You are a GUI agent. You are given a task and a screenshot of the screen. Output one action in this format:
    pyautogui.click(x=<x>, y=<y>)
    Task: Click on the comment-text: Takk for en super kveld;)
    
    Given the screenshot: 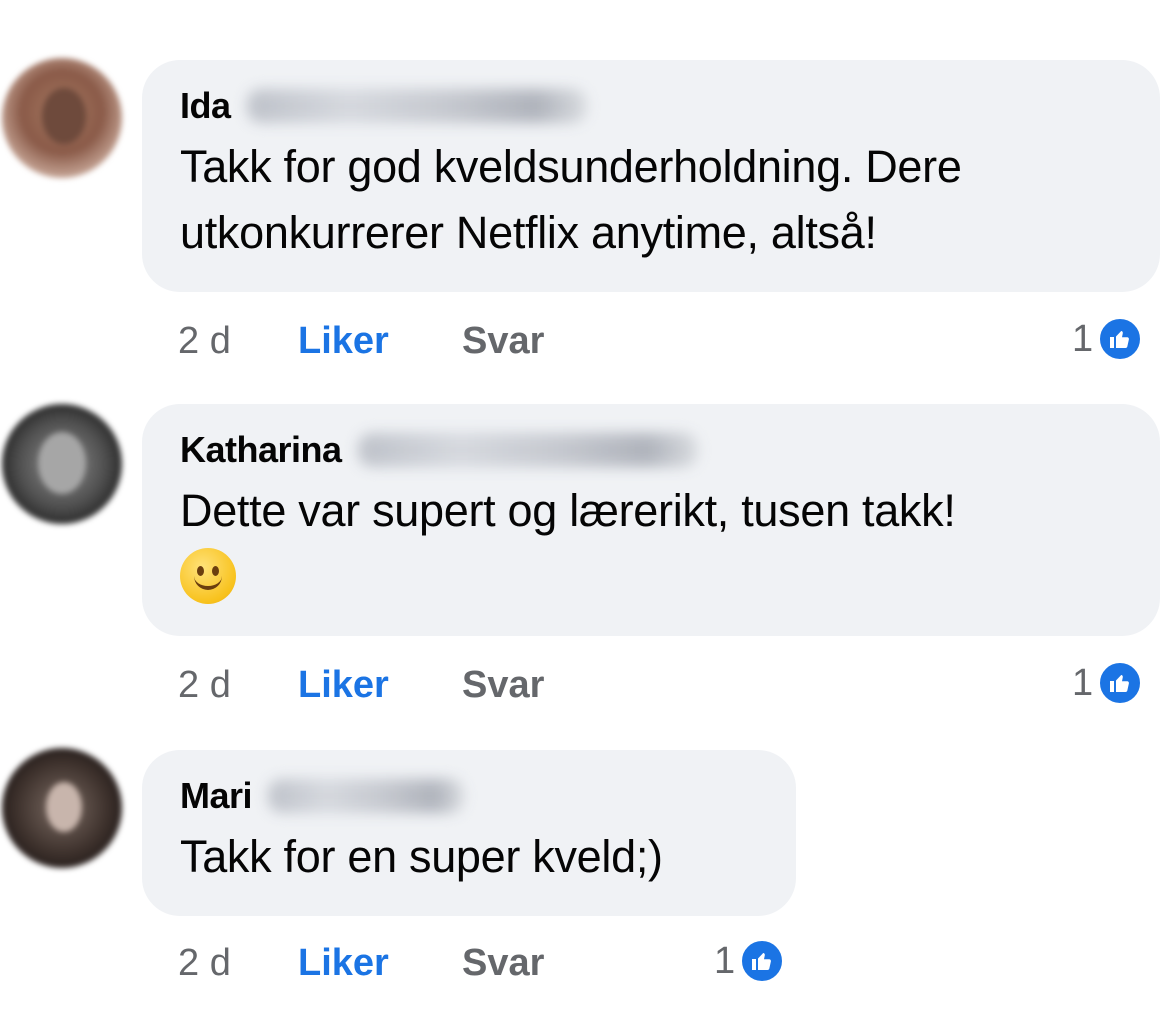 What is the action you would take?
    pyautogui.click(x=469, y=857)
    